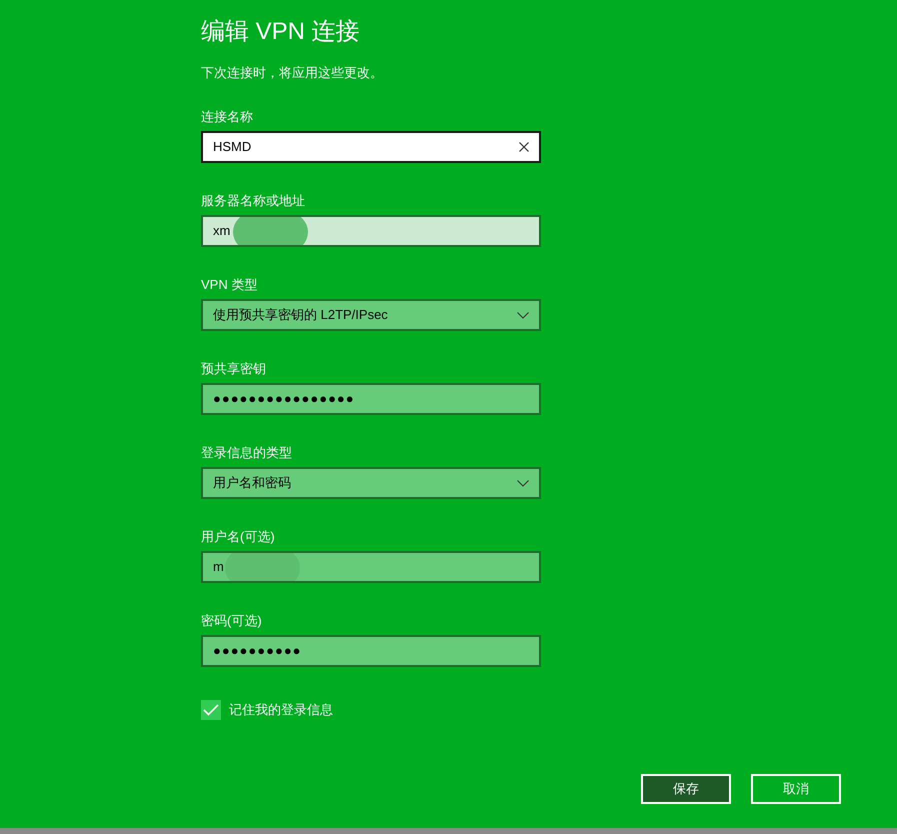 Image resolution: width=897 pixels, height=834 pixels. Describe the element at coordinates (524, 147) in the screenshot. I see `close-icon` at that location.